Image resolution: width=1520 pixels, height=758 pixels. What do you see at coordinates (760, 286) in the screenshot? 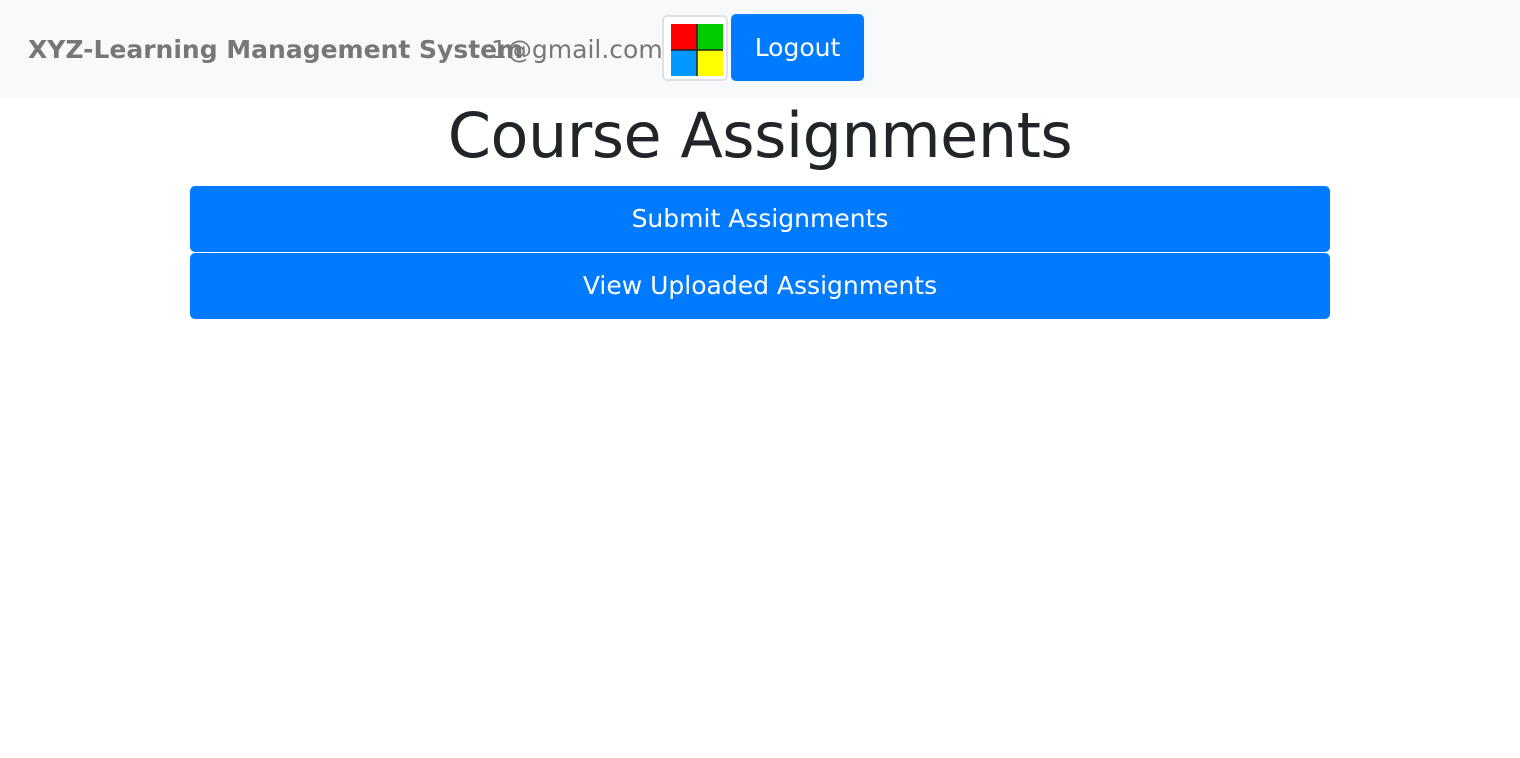
I see `view-uploaded-assignments-button: View Uploaded Assignments` at bounding box center [760, 286].